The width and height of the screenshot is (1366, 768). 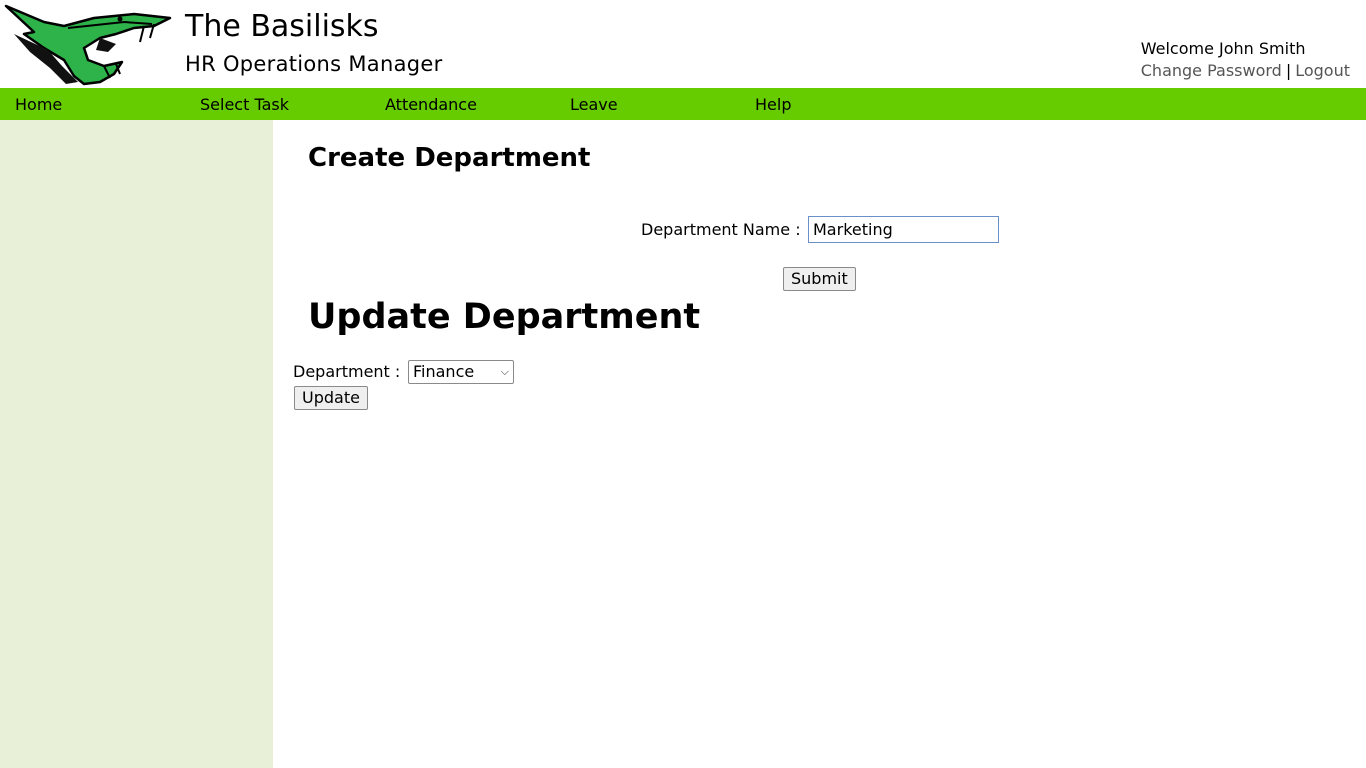 I want to click on change-password-link: Change Password, so click(x=1211, y=70).